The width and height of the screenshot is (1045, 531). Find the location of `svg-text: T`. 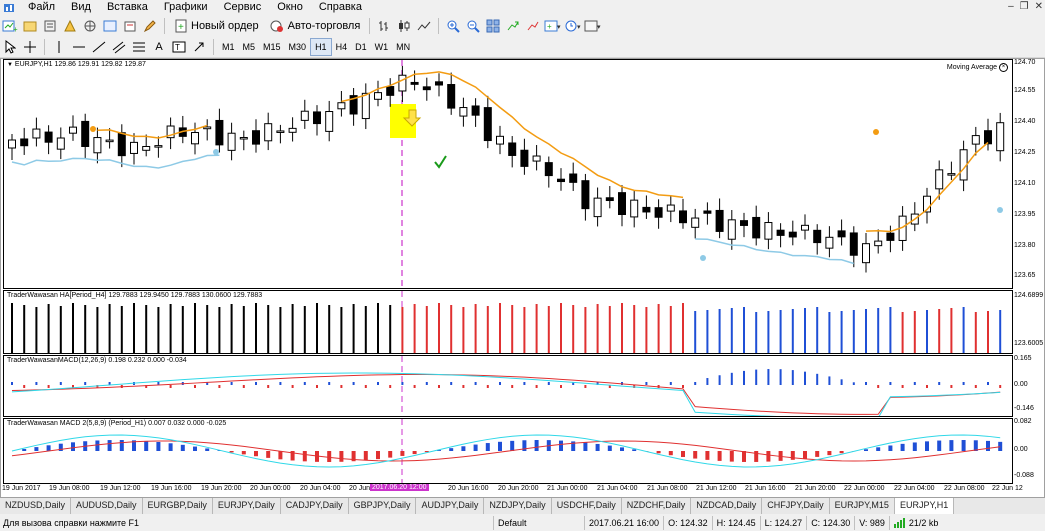

svg-text: T is located at coordinates (177, 47).